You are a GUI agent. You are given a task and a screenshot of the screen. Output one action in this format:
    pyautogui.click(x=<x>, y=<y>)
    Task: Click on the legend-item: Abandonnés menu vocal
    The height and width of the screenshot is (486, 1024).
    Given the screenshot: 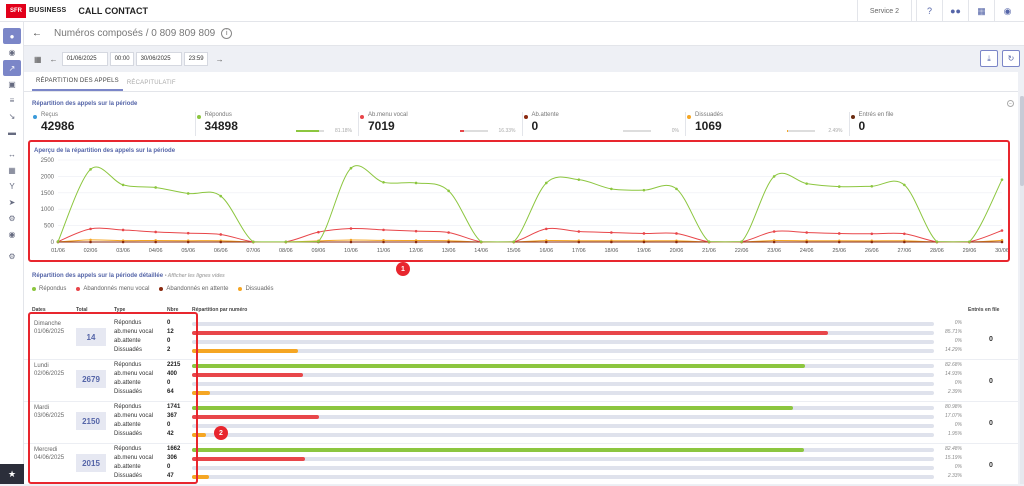 What is the action you would take?
    pyautogui.click(x=112, y=289)
    